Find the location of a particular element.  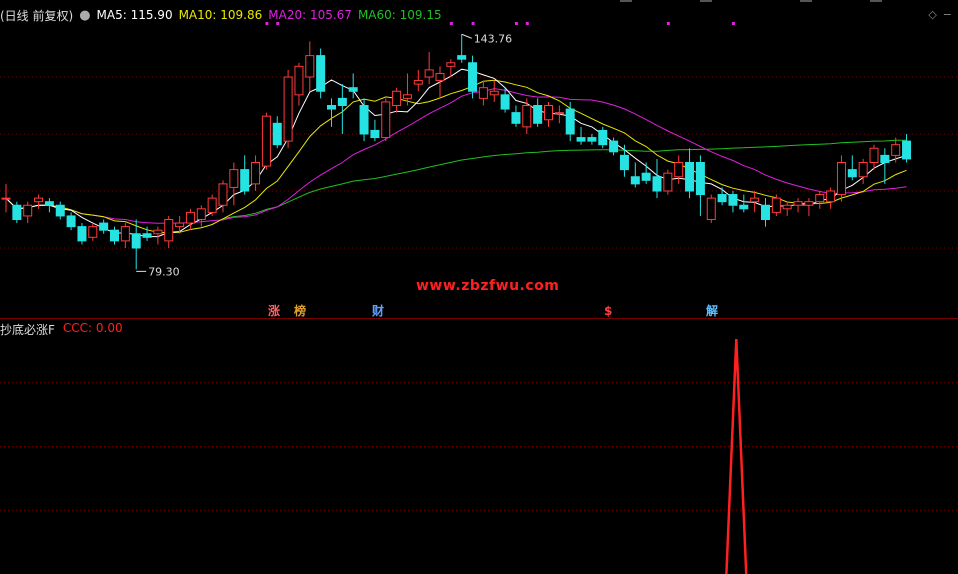

ccc-spike is located at coordinates (736, 456).